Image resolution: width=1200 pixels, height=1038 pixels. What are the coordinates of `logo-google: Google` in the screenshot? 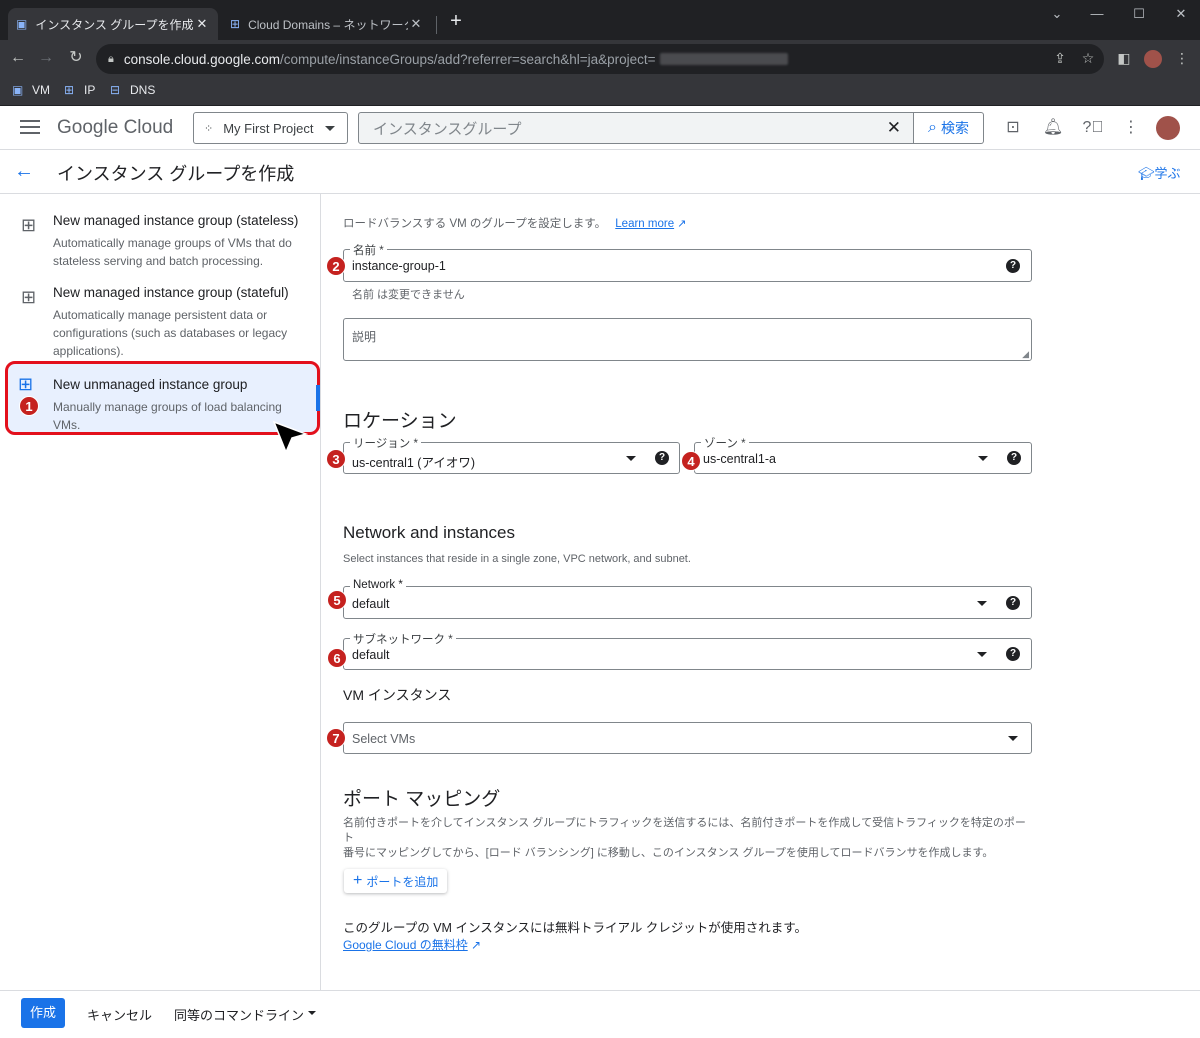 It's located at (88, 127).